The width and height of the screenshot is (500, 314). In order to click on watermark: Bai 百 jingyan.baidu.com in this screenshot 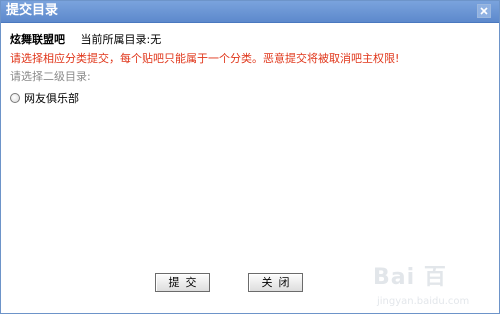, I will do `click(433, 279)`.